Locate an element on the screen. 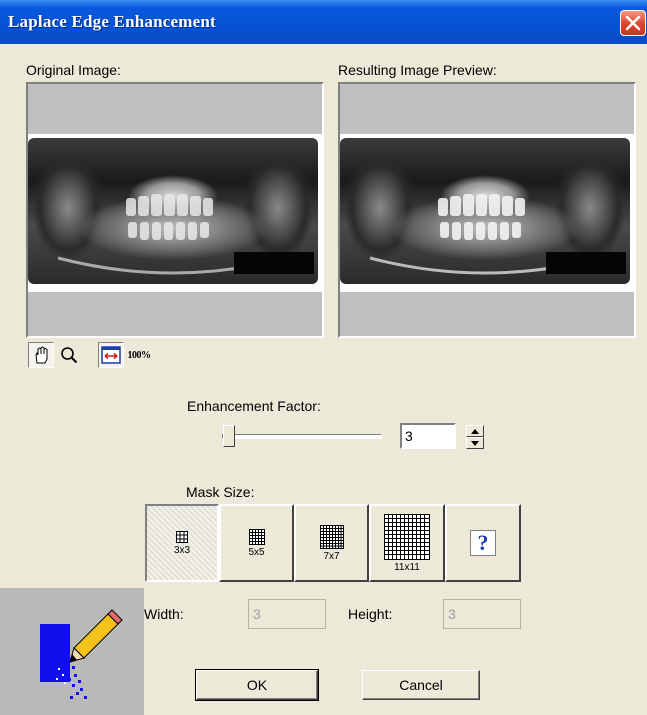  close-button is located at coordinates (633, 23).